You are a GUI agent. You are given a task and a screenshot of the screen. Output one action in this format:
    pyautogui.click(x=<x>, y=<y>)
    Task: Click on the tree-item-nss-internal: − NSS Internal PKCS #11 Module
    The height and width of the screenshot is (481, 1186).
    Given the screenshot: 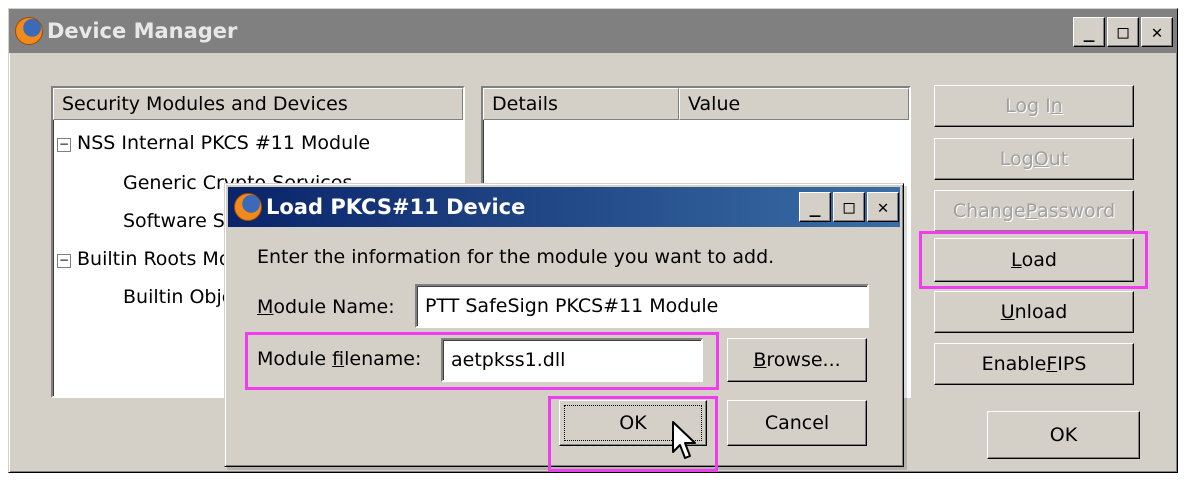 What is the action you would take?
    pyautogui.click(x=213, y=143)
    